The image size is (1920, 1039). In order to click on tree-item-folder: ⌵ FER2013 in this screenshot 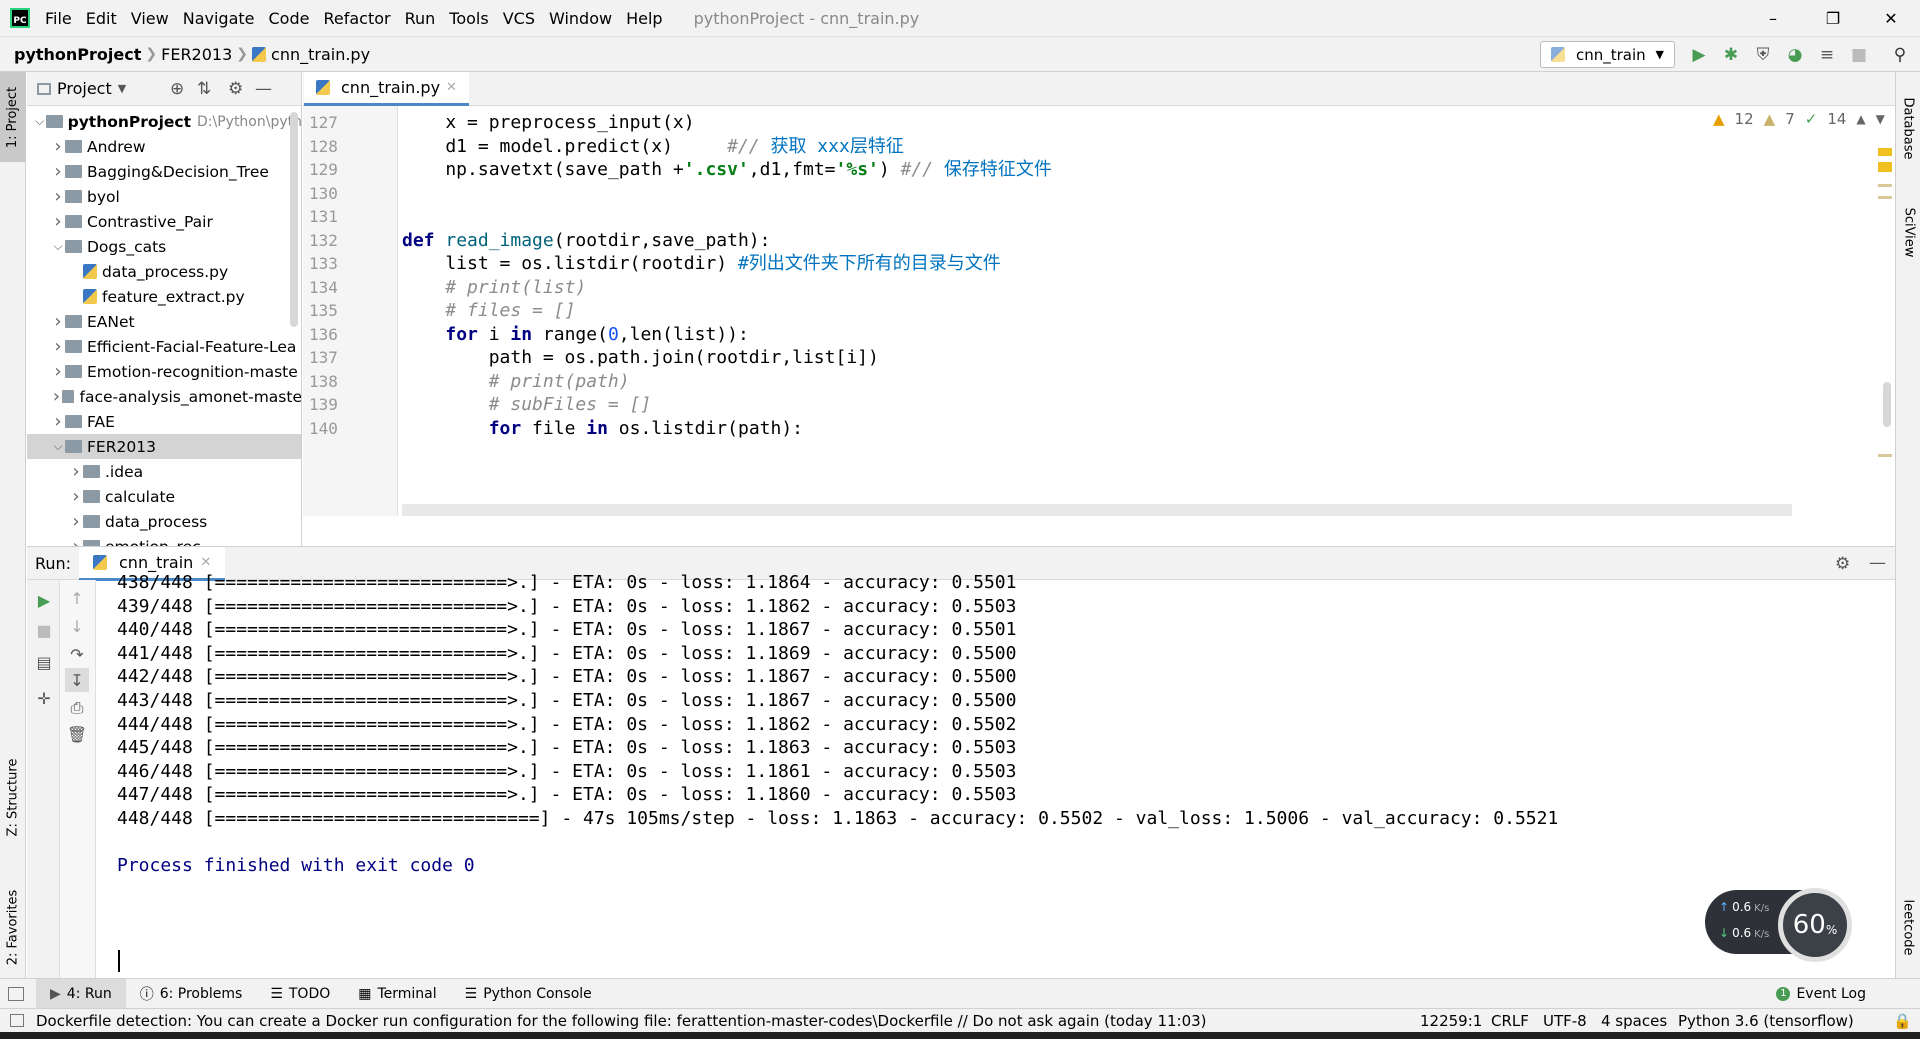, I will do `click(164, 446)`.